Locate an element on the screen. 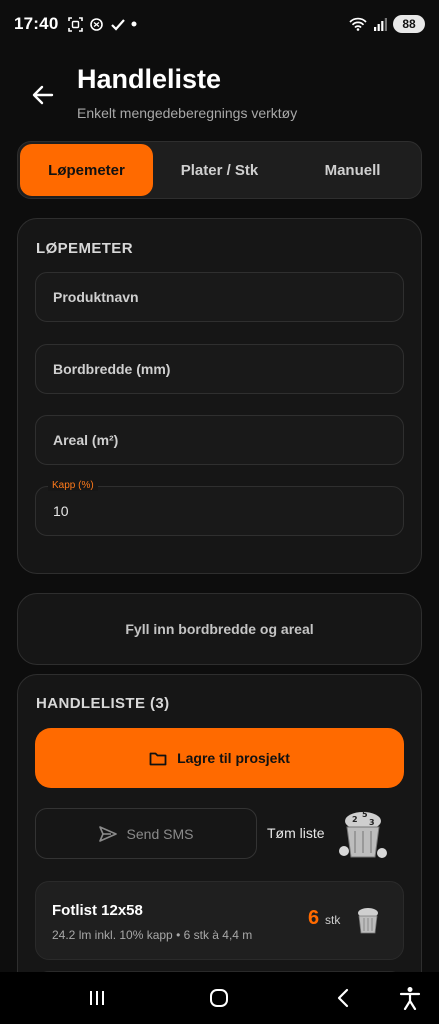 The width and height of the screenshot is (439, 1024). back-nav-button is located at coordinates (343, 998).